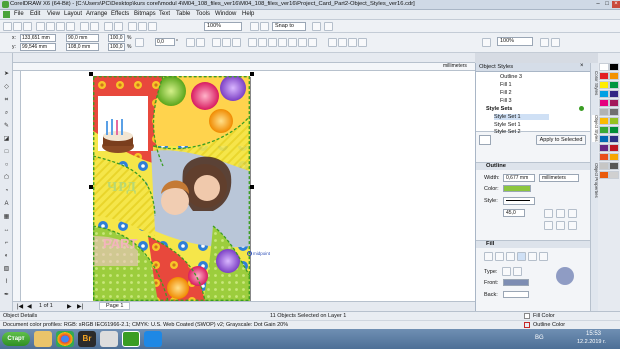 The image size is (620, 349). Describe the element at coordinates (548, 225) in the screenshot. I see `line-cap-icon` at that location.